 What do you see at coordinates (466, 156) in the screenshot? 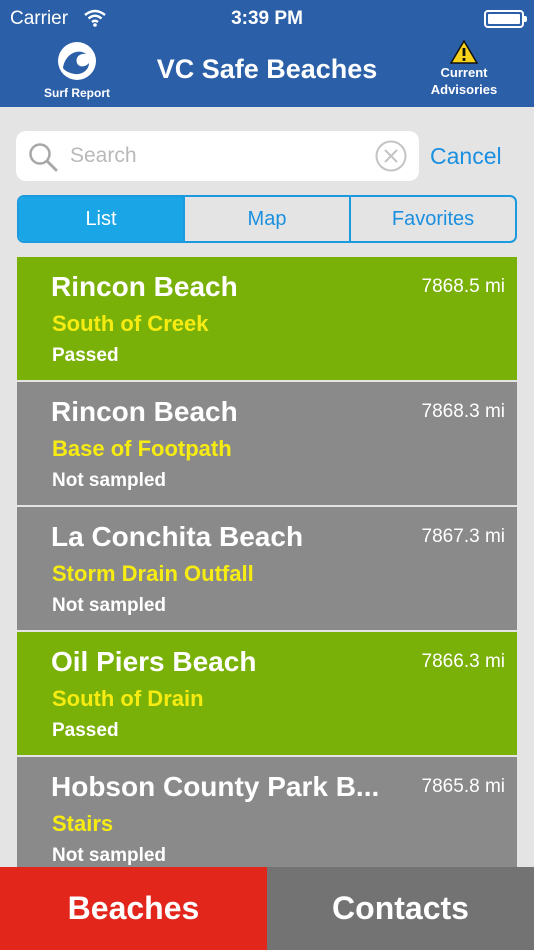
I see `cancel-button: Cancel` at bounding box center [466, 156].